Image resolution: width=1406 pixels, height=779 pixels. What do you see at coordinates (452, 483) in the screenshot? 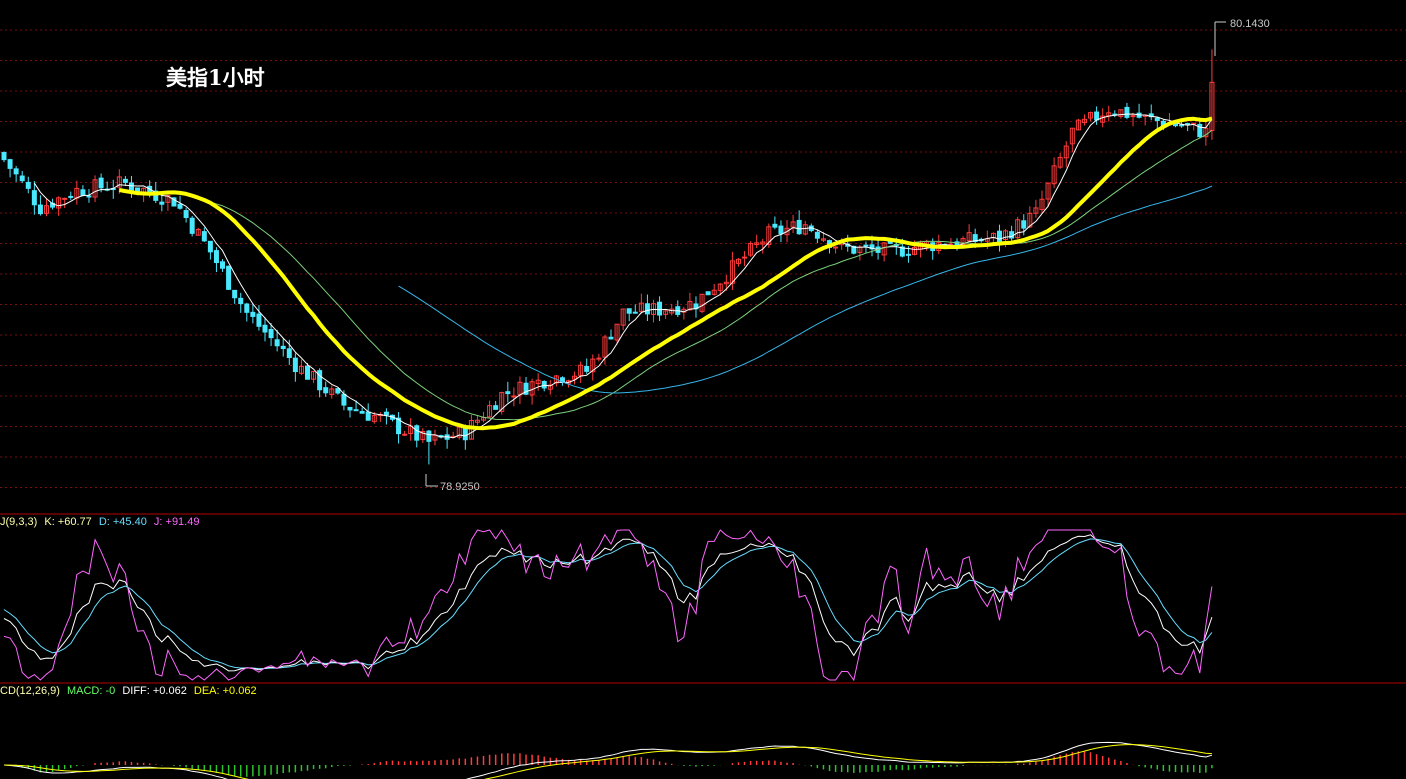
I see `low-marker: 78.9250` at bounding box center [452, 483].